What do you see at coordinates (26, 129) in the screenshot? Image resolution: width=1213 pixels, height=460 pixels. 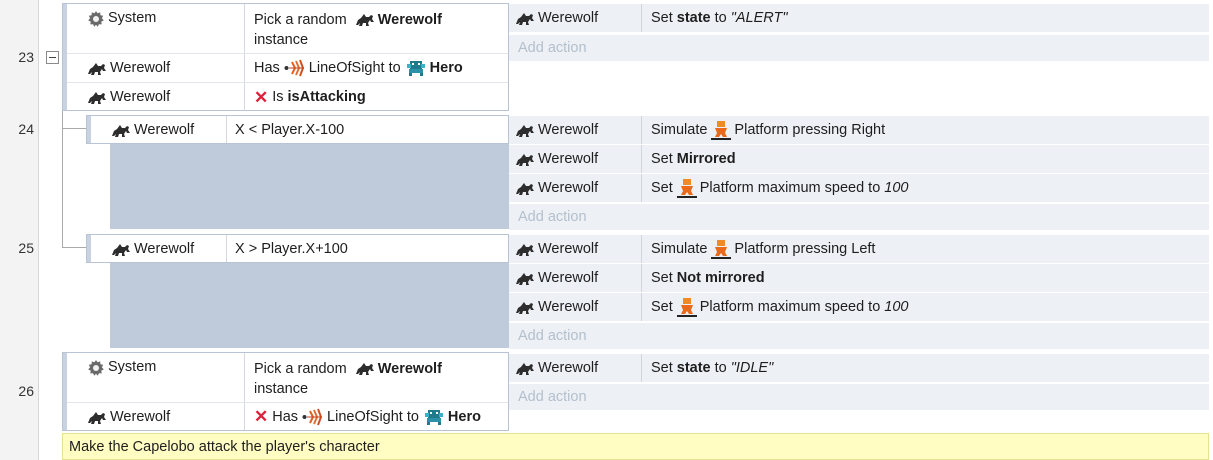 I see `line-number-24: 24` at bounding box center [26, 129].